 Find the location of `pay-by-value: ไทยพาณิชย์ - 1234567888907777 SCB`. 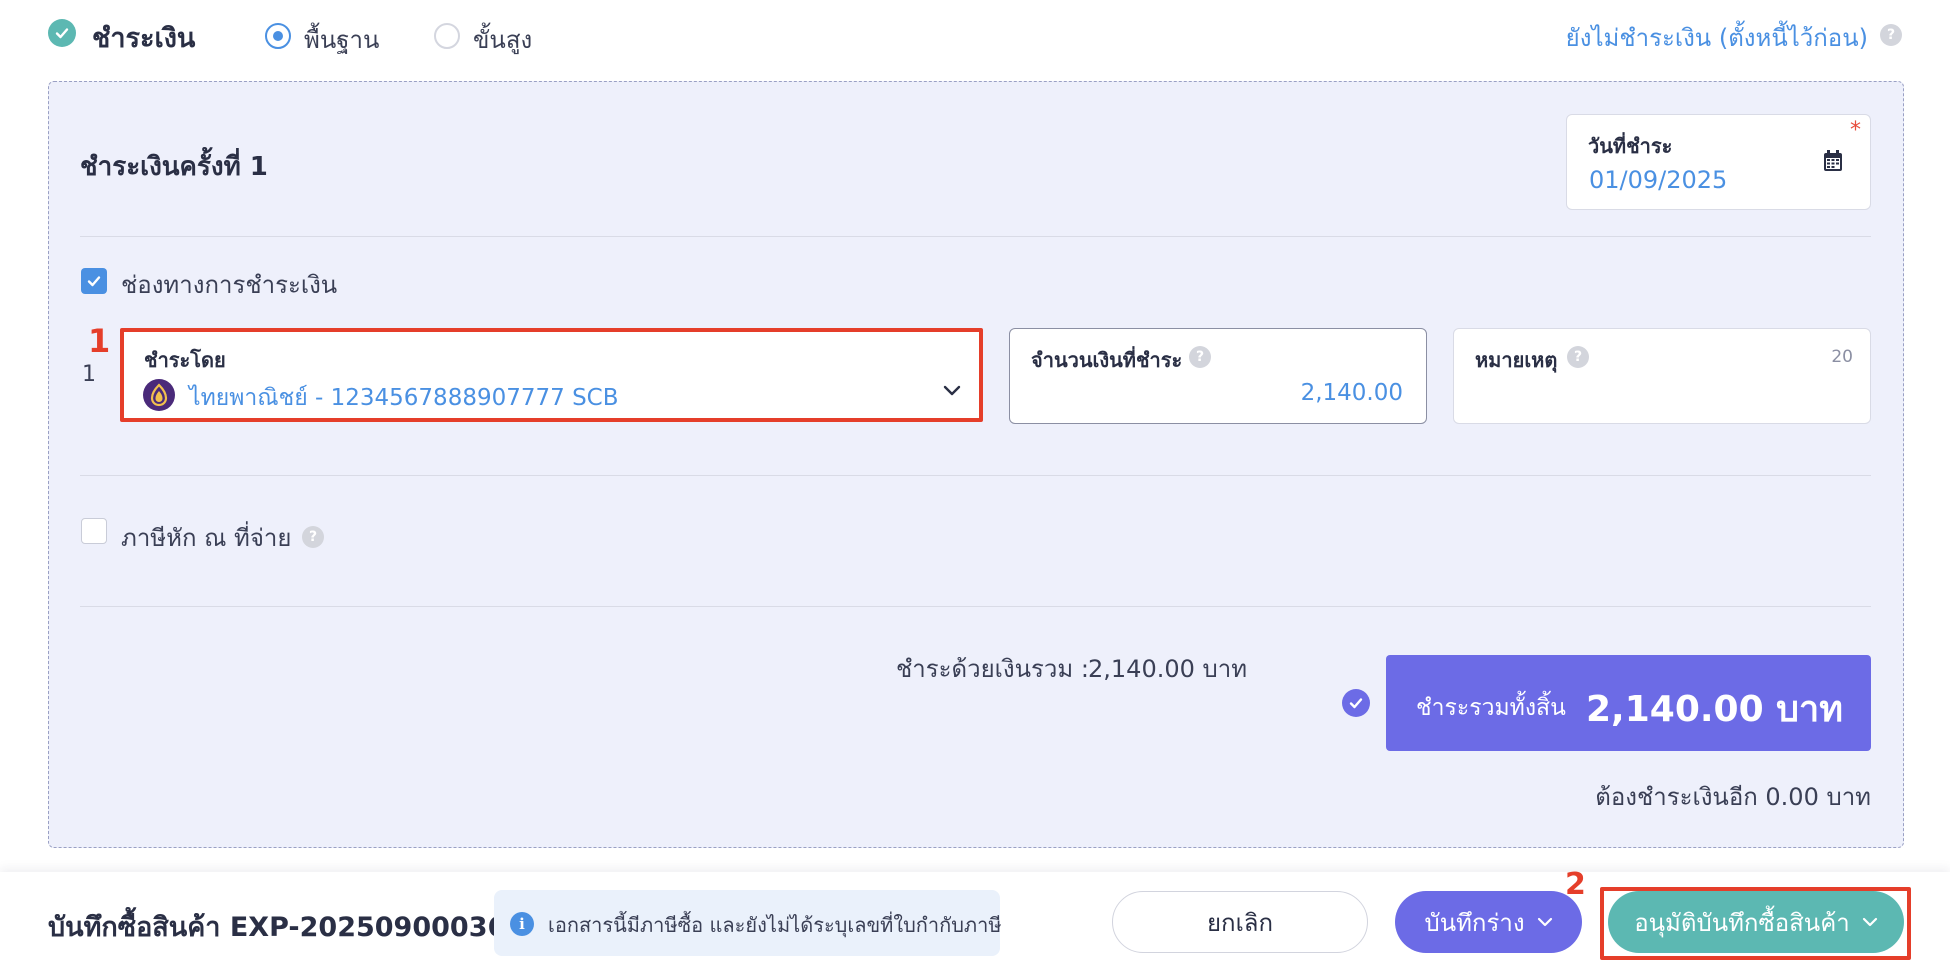

pay-by-value: ไทยพาณิชย์ - 1234567888907777 SCB is located at coordinates (404, 398).